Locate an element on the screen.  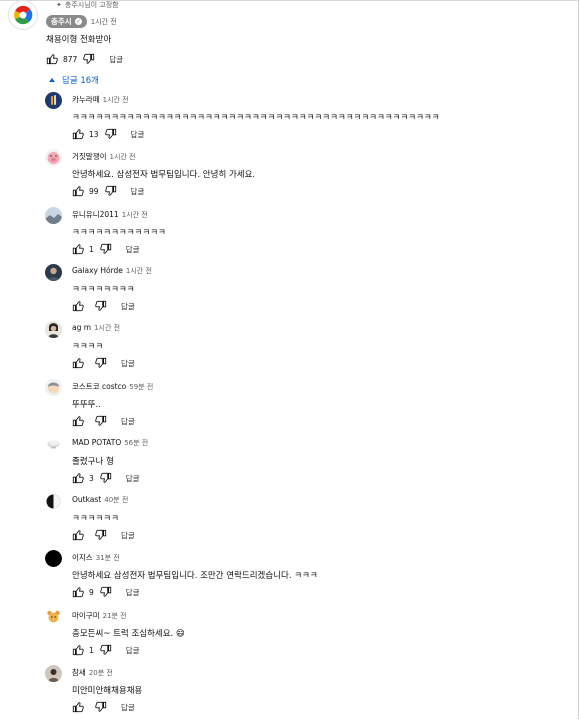
comment-actions: 877 답글 is located at coordinates (84, 59).